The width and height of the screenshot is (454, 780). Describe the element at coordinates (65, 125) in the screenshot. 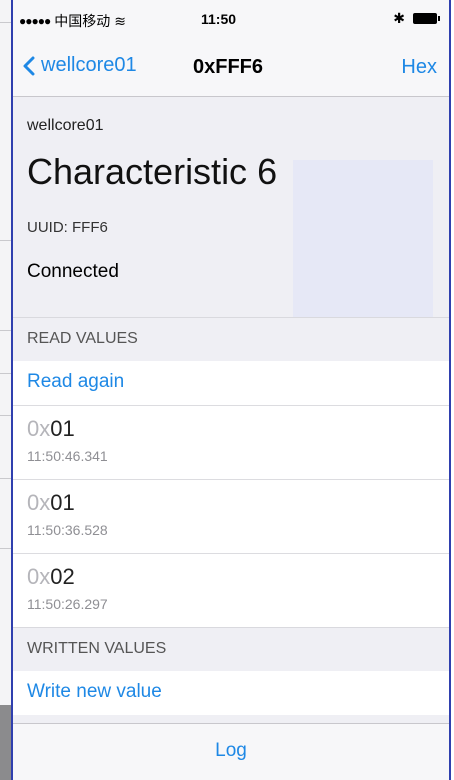

I see `device-name: wellcore01` at that location.